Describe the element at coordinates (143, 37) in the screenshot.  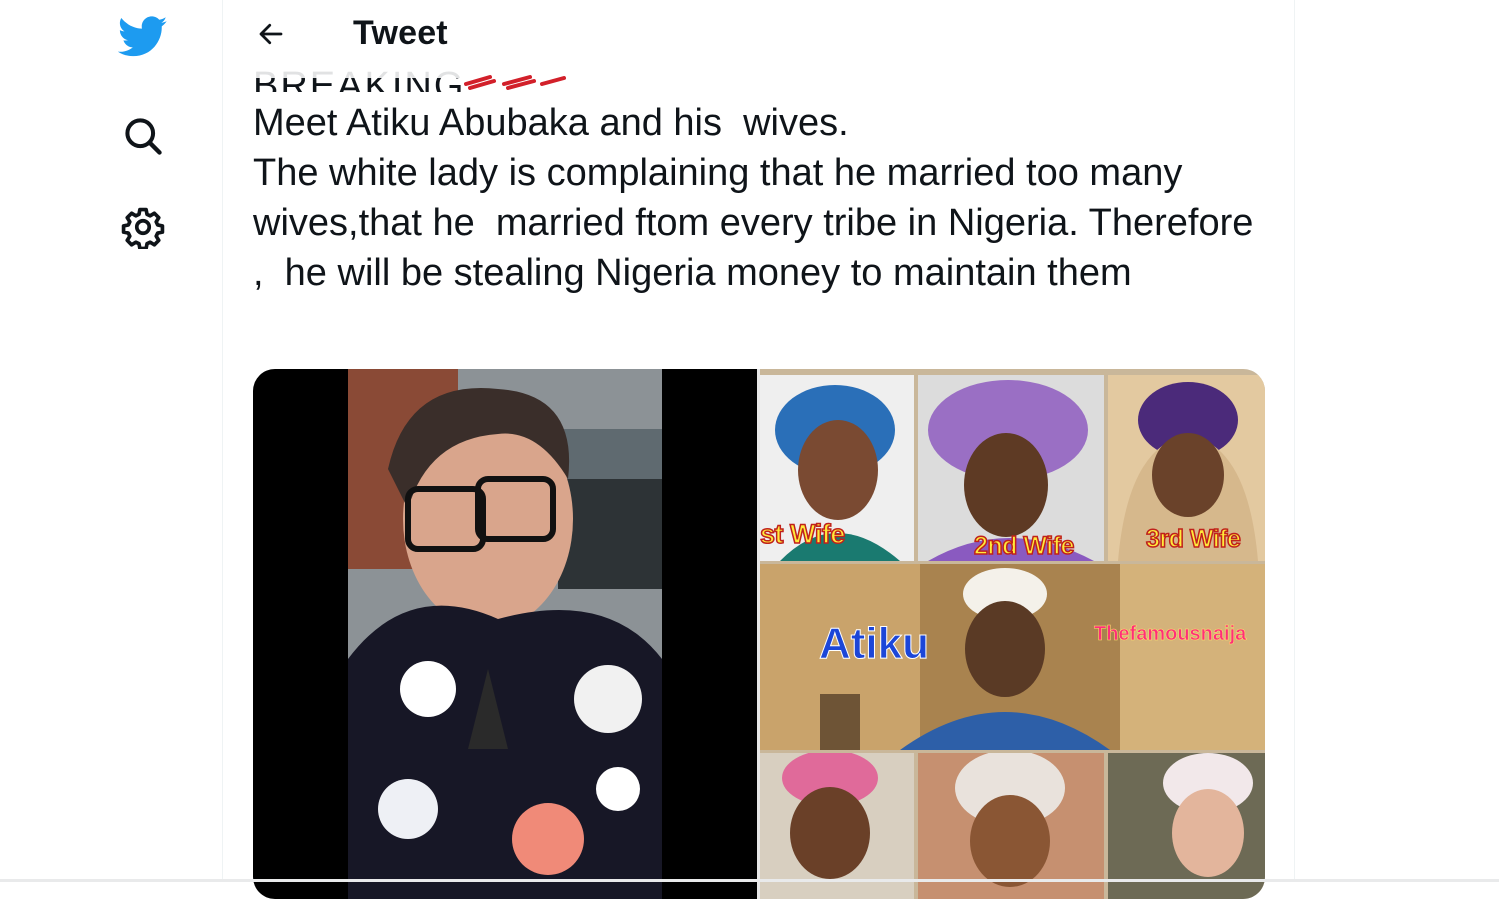
I see `twitter-logo-icon` at that location.